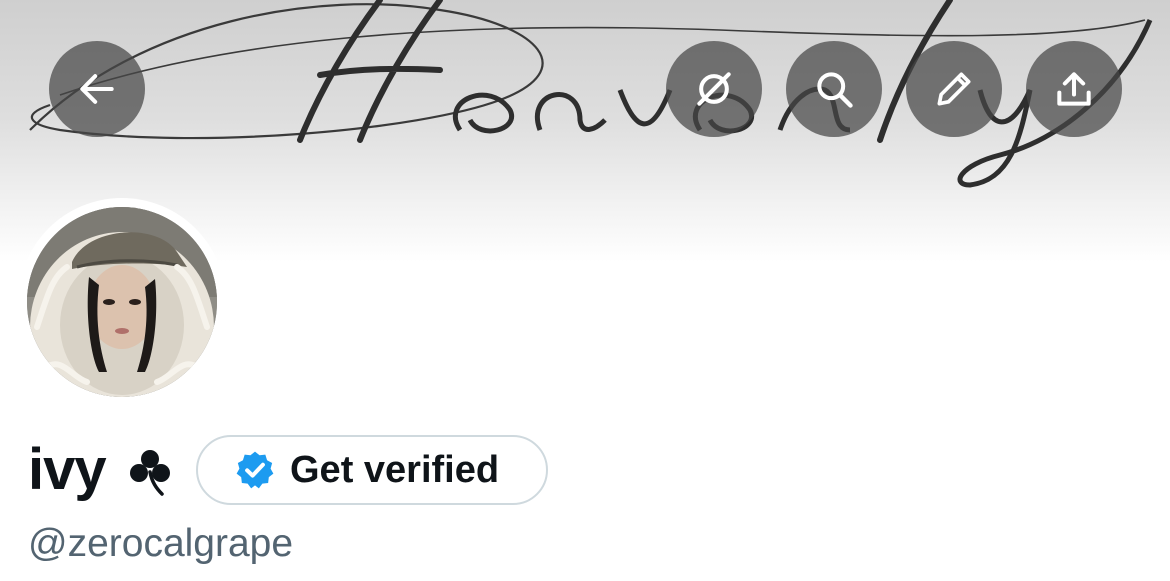  Describe the element at coordinates (395, 469) in the screenshot. I see `get-verified-label: Get verified` at that location.